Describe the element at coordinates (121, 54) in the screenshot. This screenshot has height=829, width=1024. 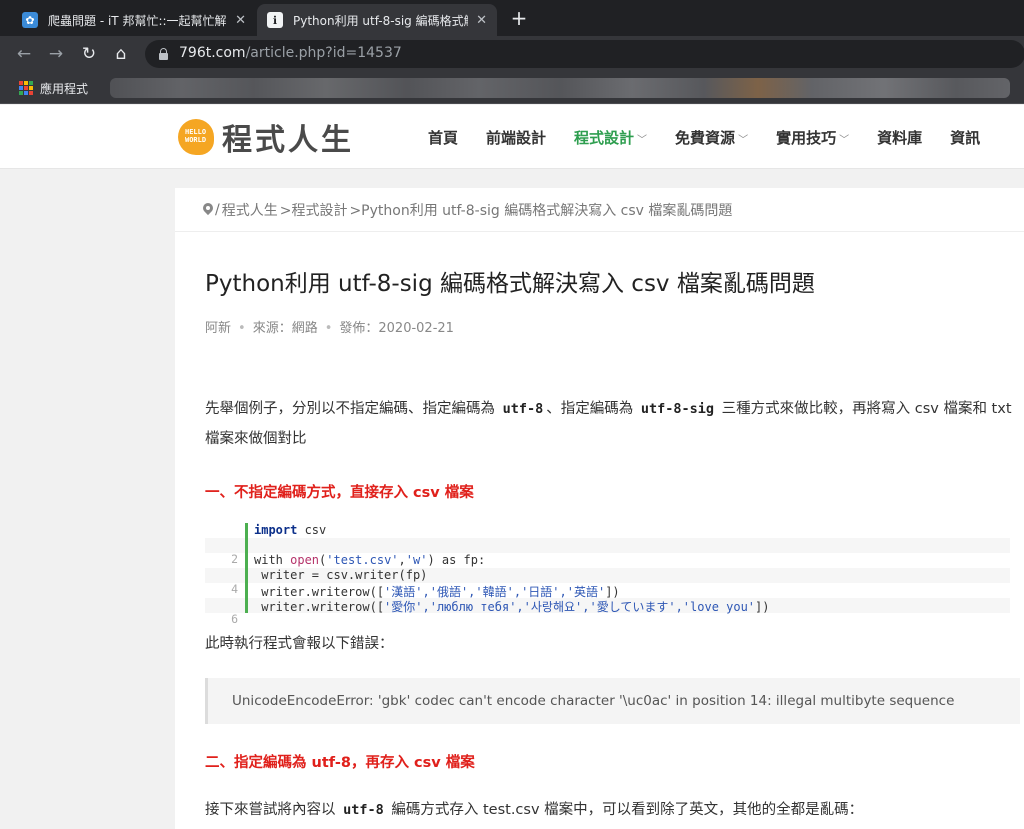
I see `home-icon: ⌂` at that location.